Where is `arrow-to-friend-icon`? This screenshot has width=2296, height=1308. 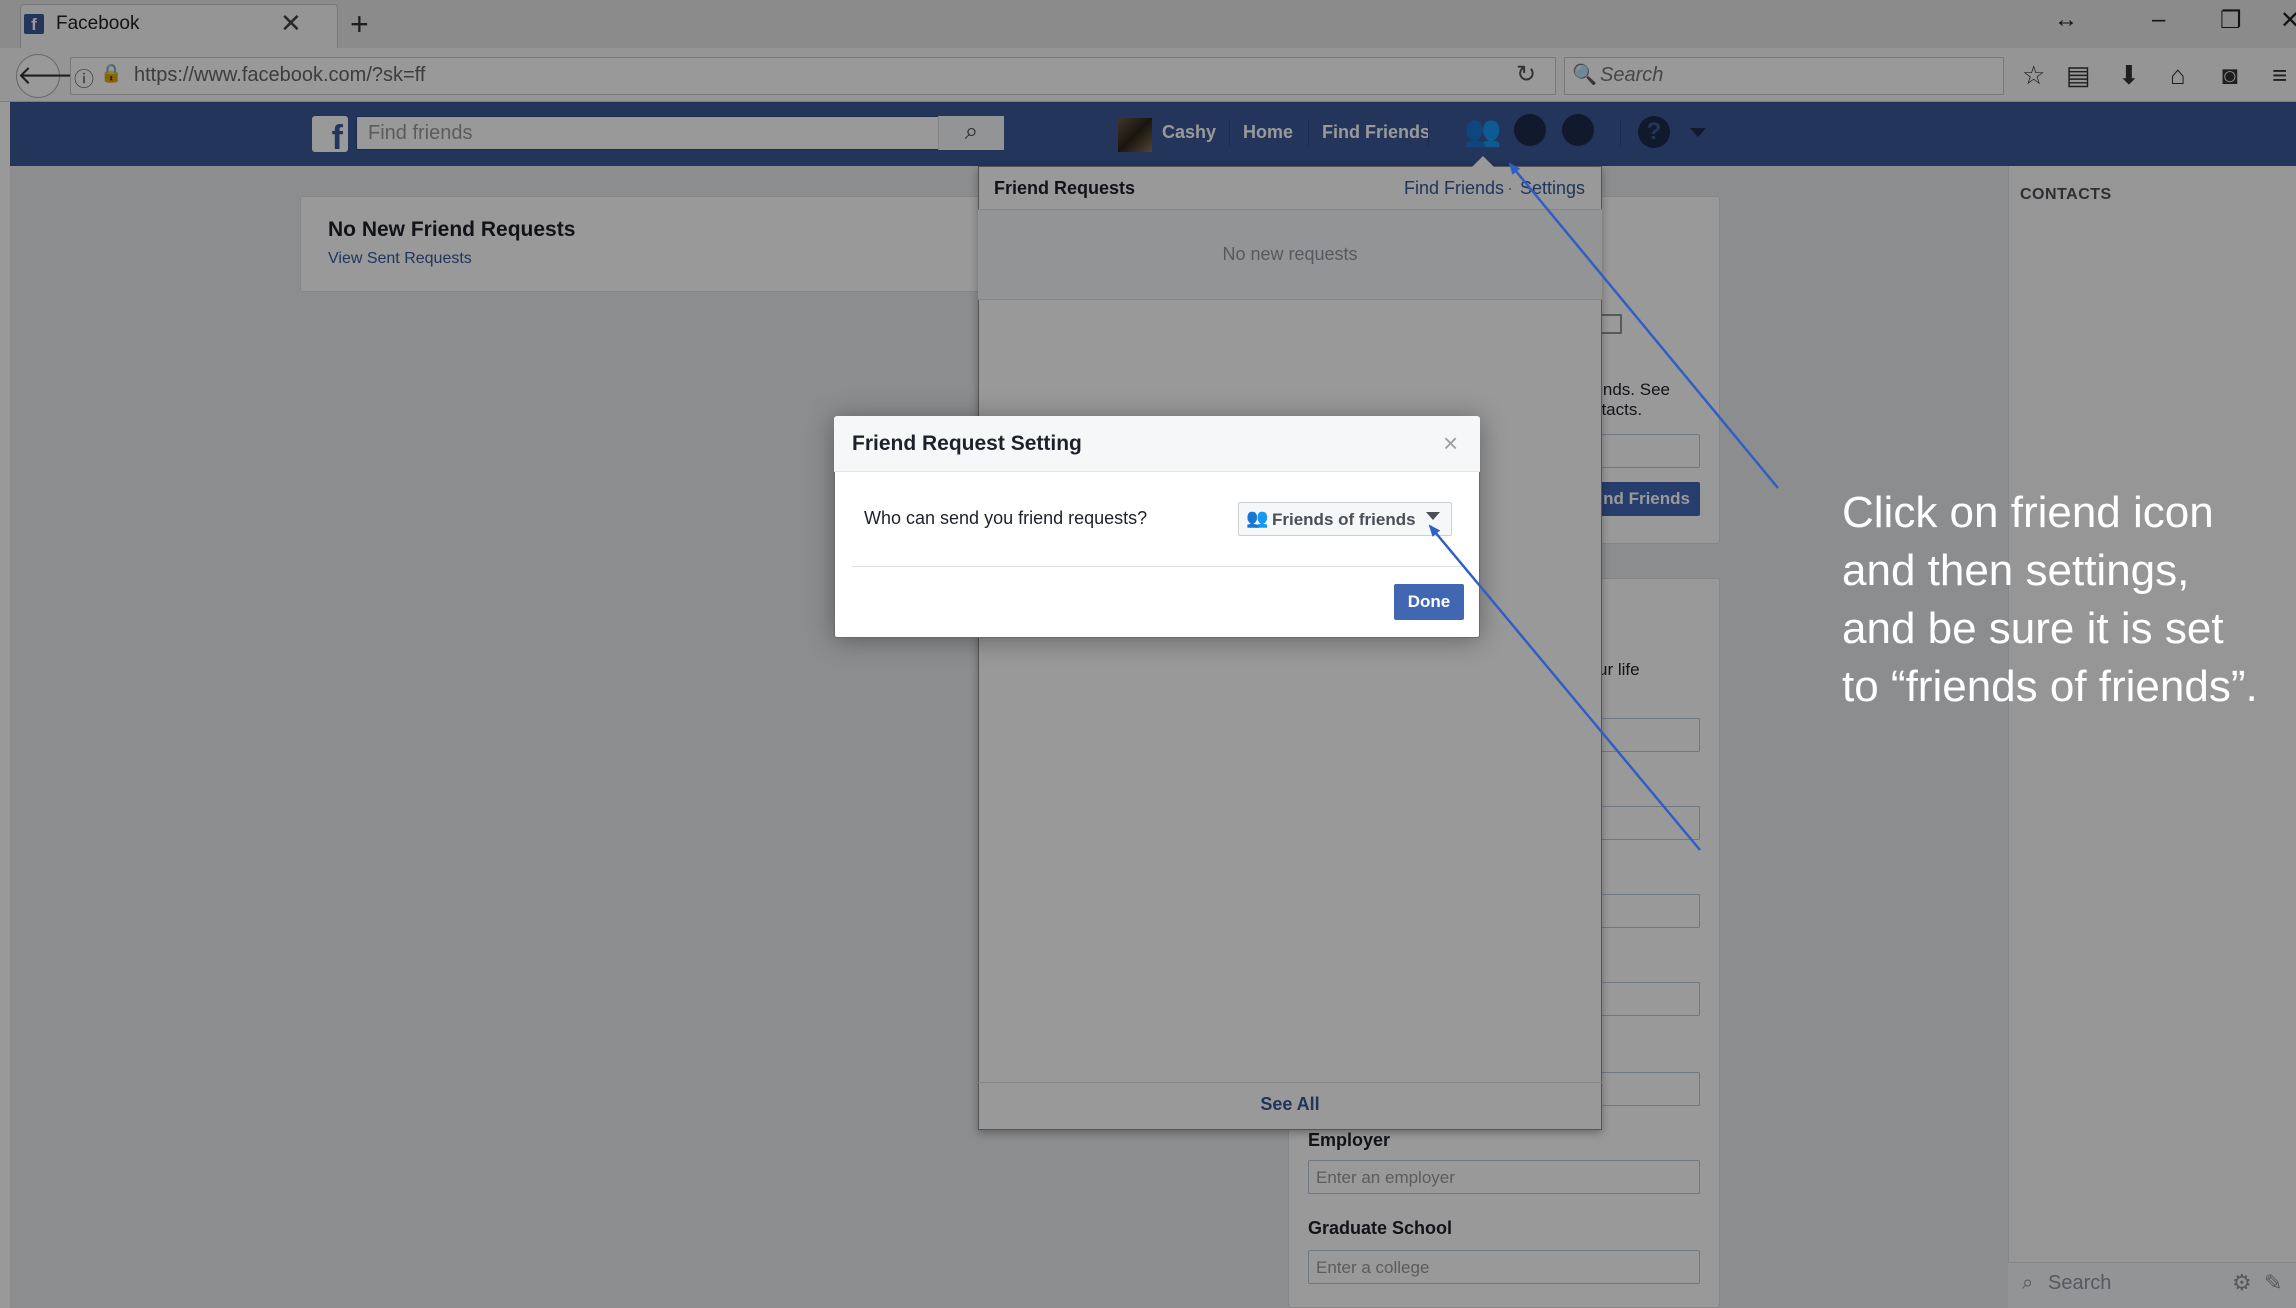 arrow-to-friend-icon is located at coordinates (1643, 325).